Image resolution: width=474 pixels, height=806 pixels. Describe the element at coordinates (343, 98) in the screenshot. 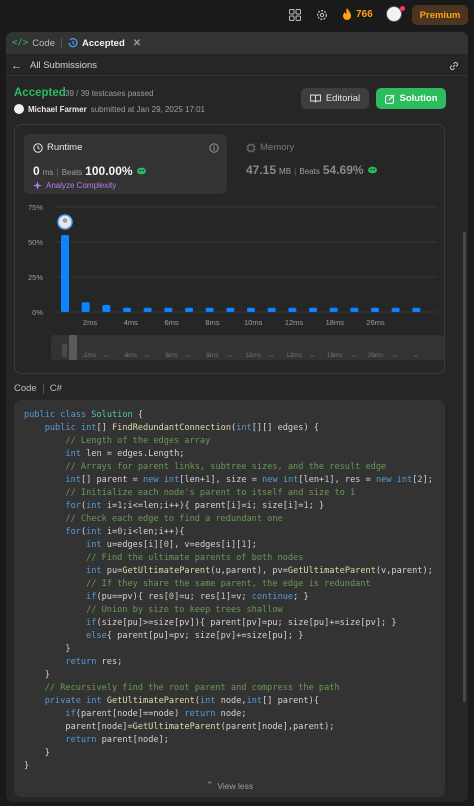

I see `editorial-label: Editorial` at that location.